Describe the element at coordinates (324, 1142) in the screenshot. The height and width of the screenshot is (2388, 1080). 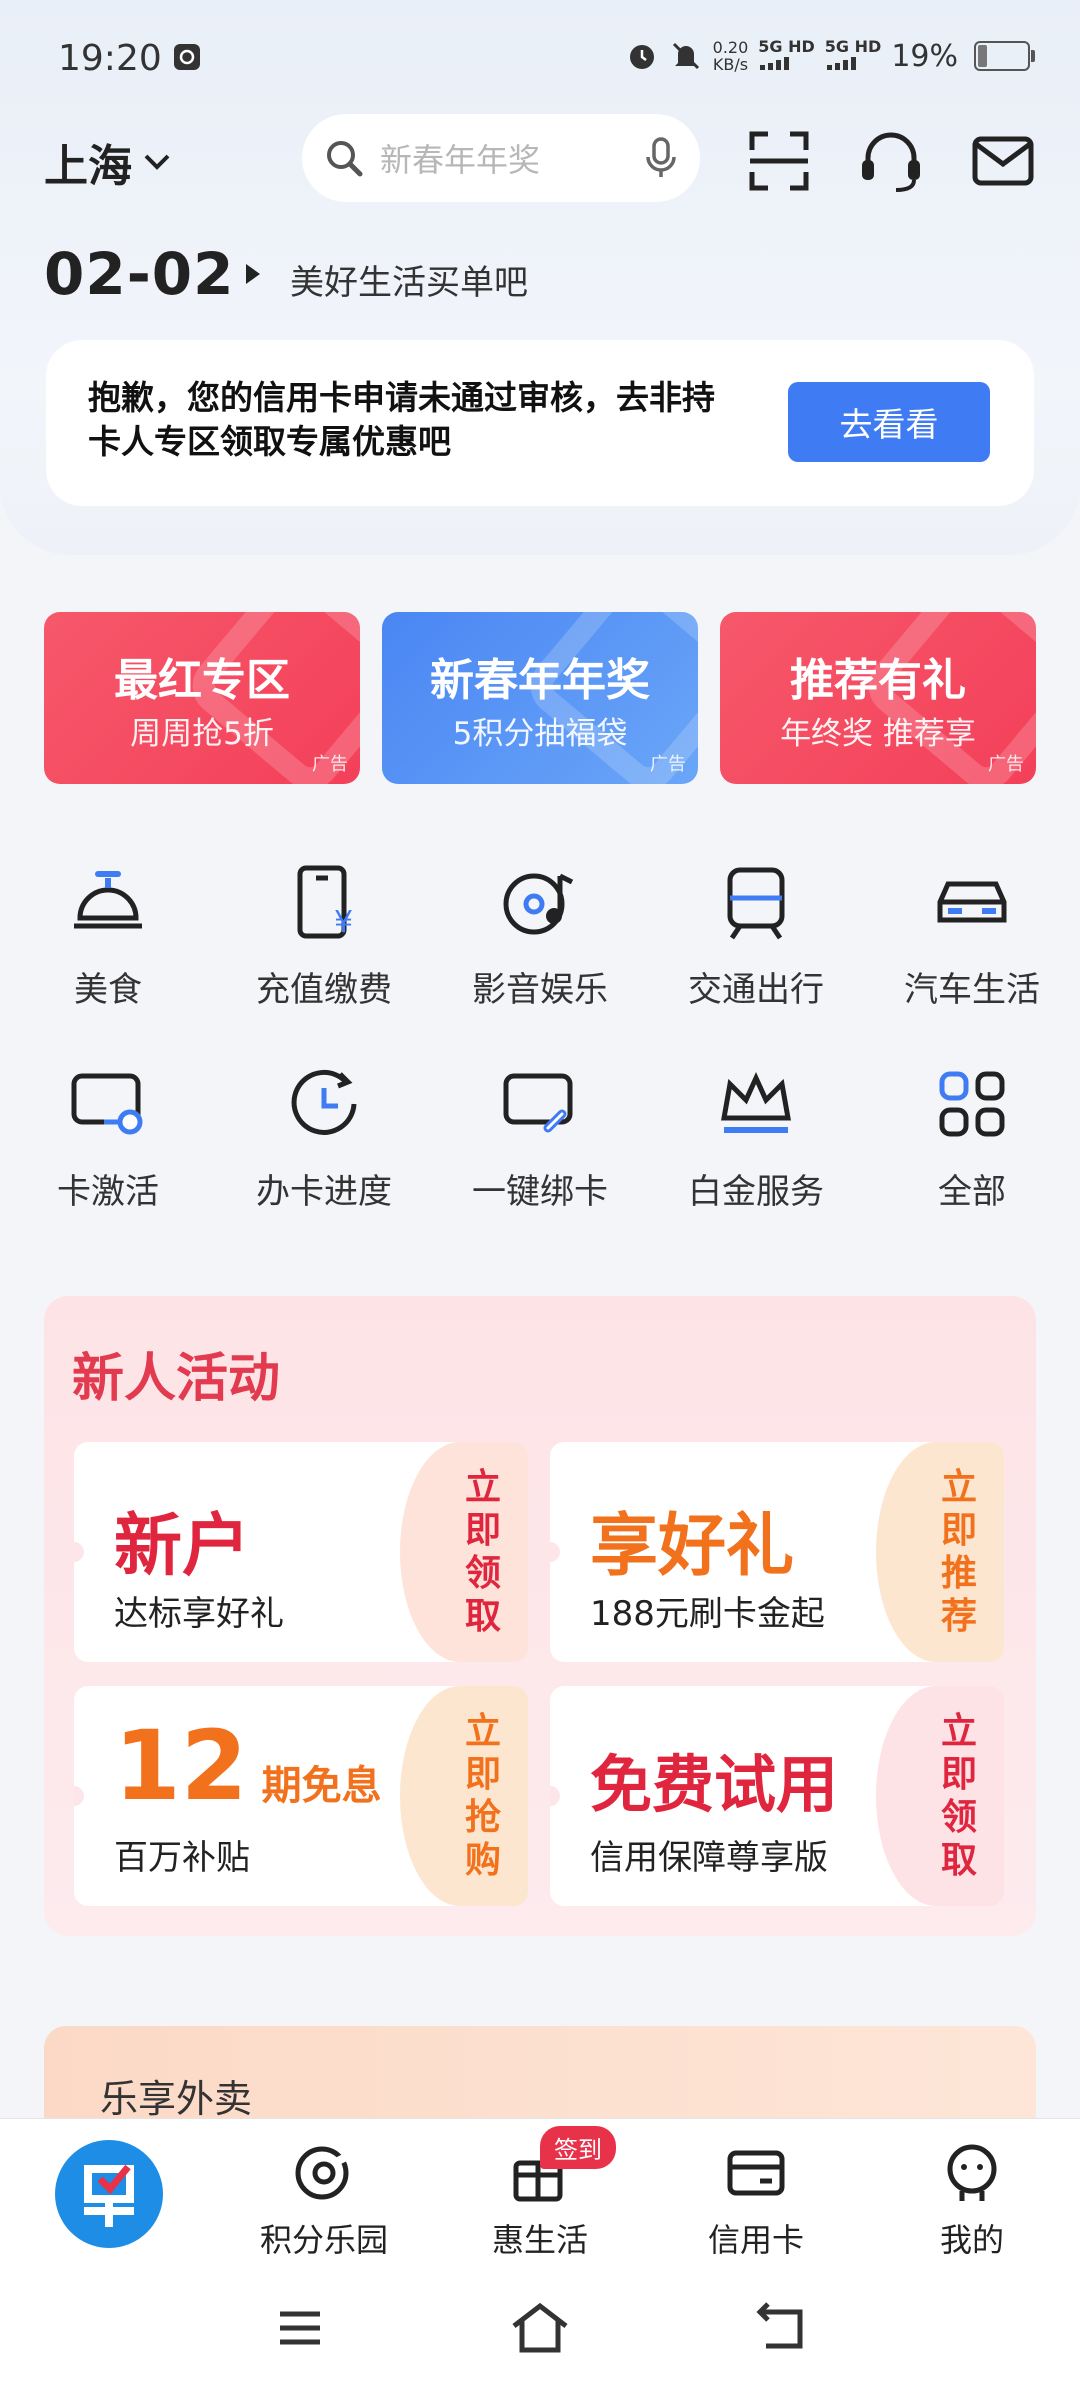
I see `grid-item-card-progress: 办卡进度` at that location.